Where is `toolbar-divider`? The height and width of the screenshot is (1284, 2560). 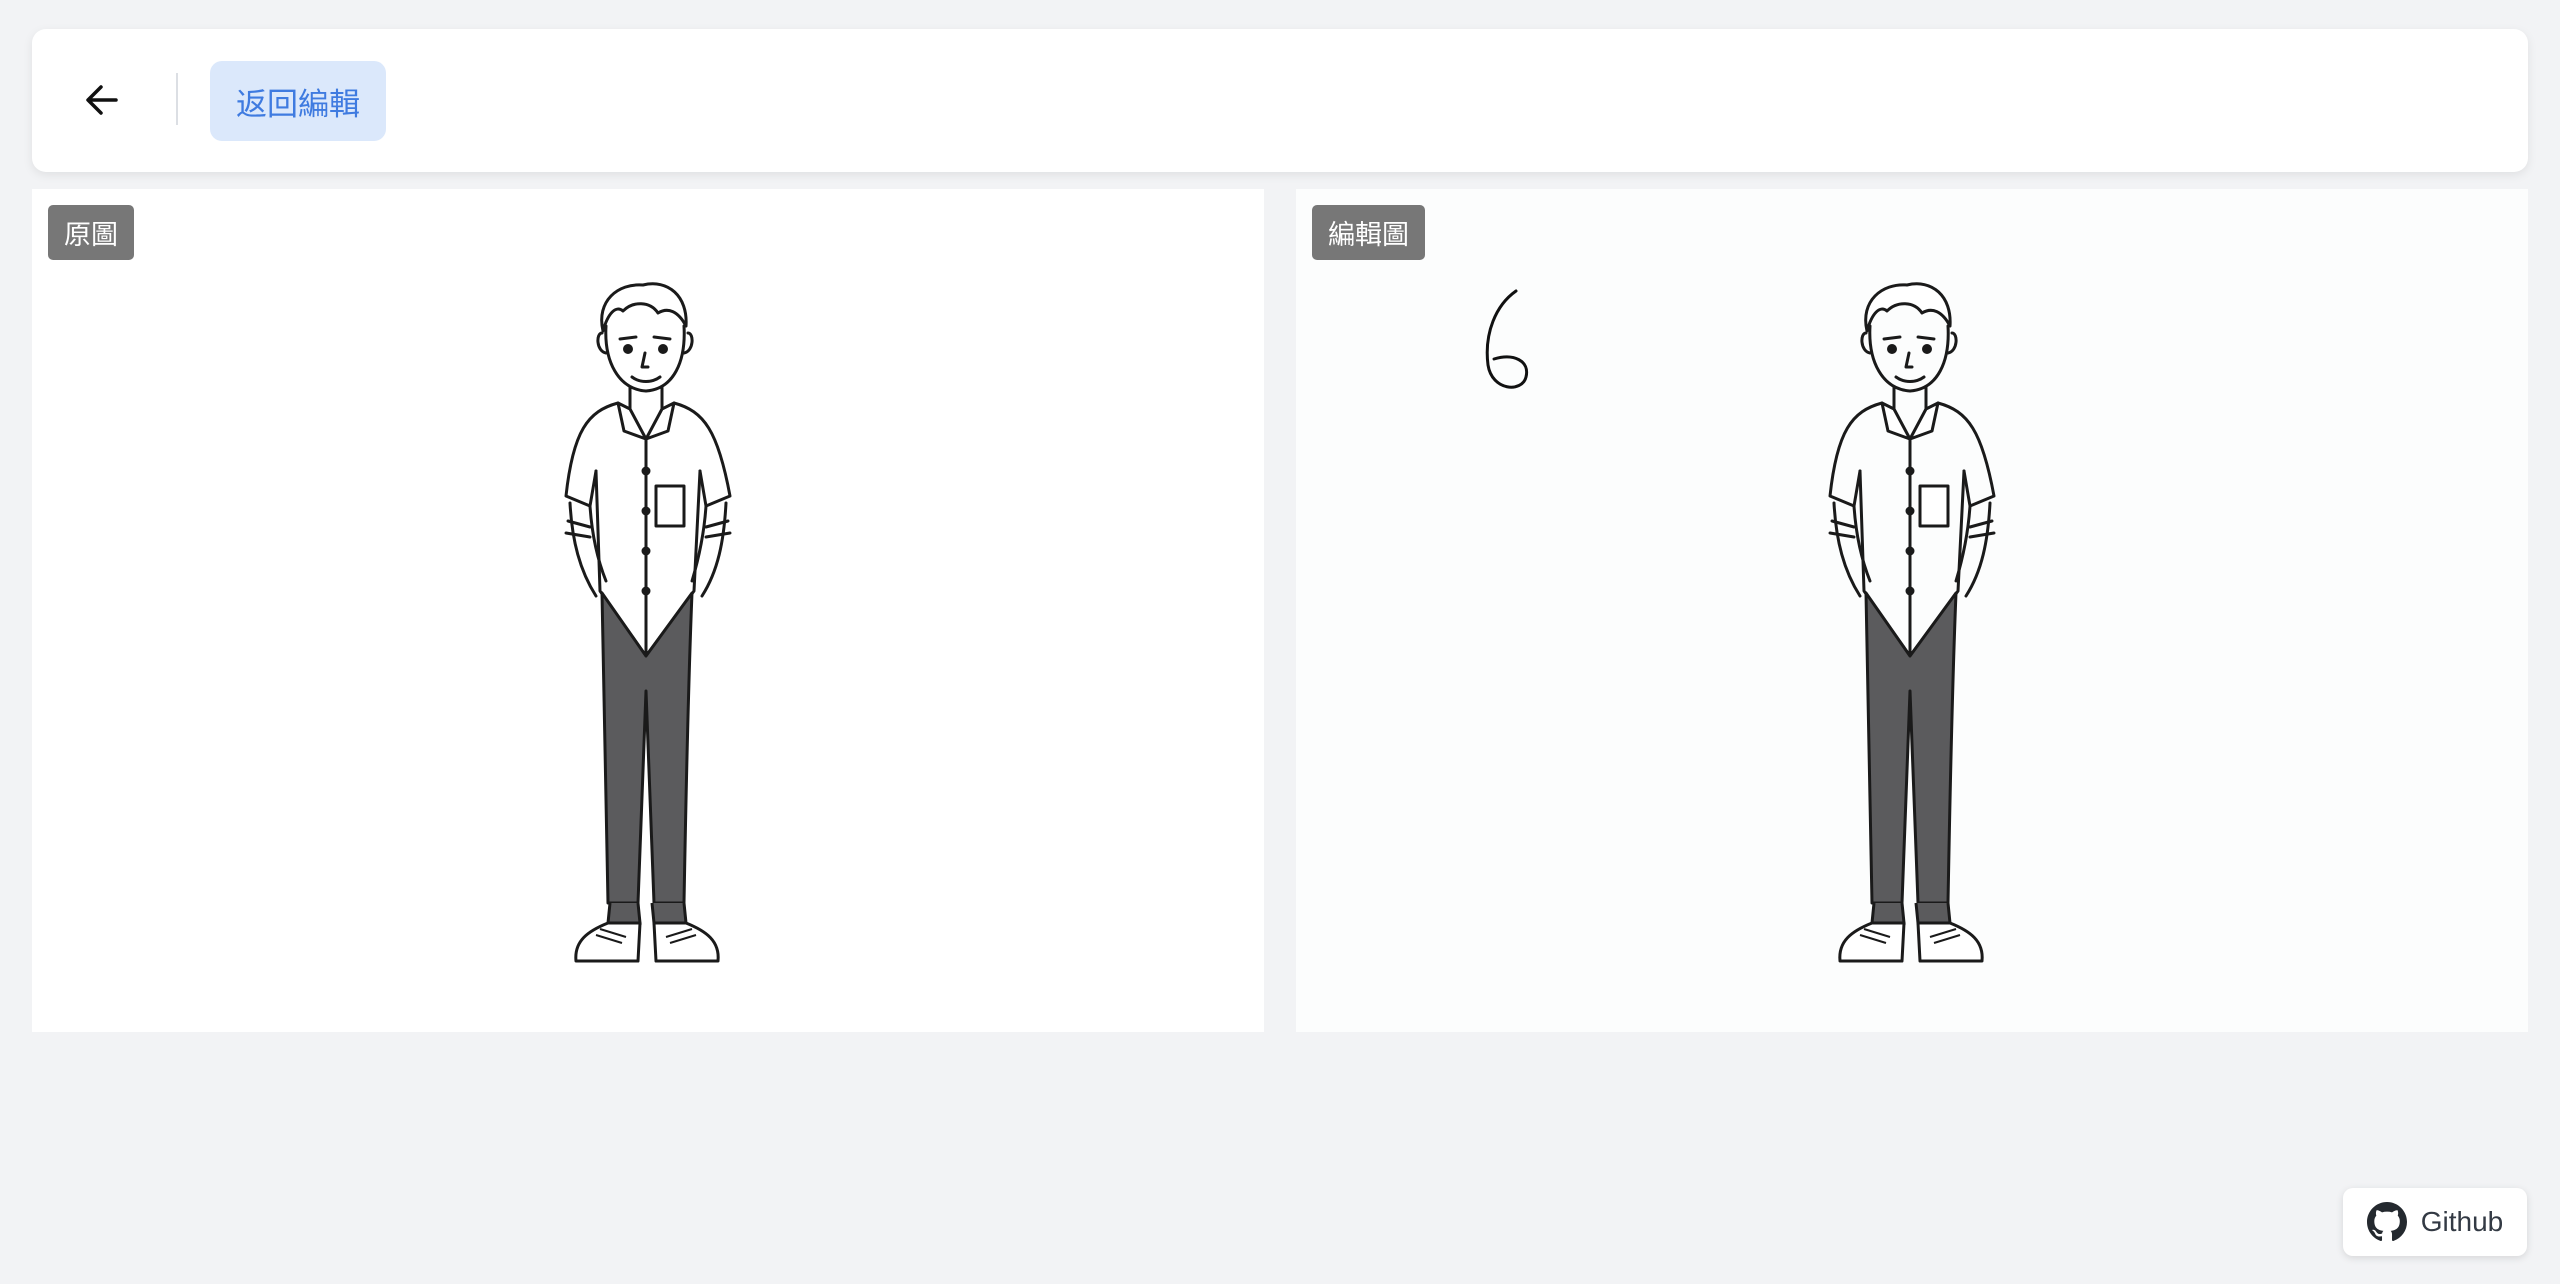
toolbar-divider is located at coordinates (177, 99).